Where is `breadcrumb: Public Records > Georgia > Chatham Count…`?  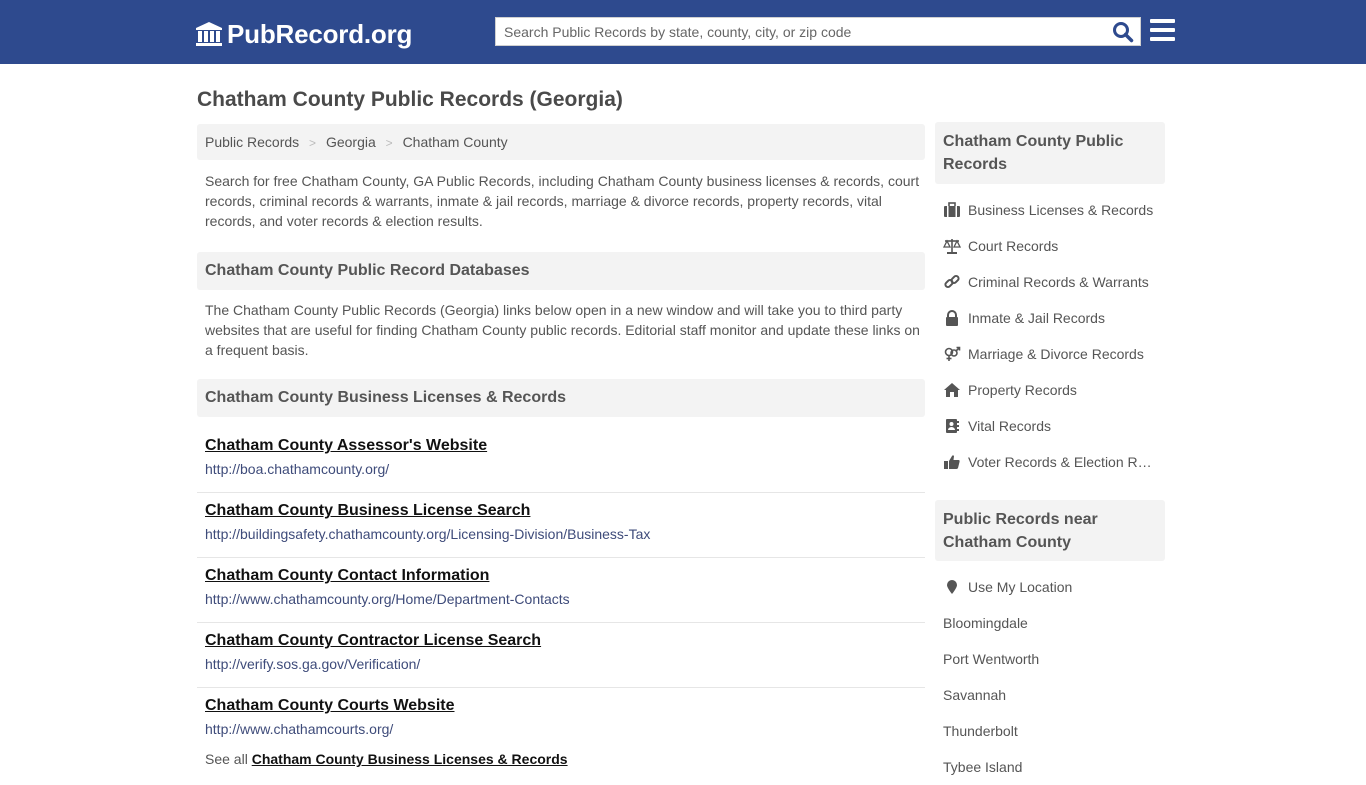
breadcrumb: Public Records > Georgia > Chatham Count… is located at coordinates (561, 142).